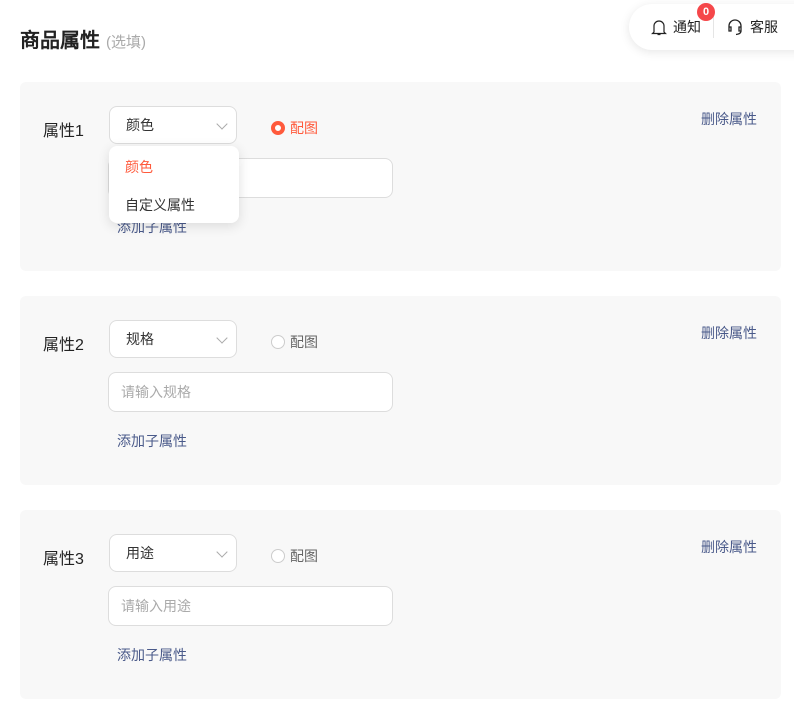  Describe the element at coordinates (60, 41) in the screenshot. I see `title-text: 商品属性` at that location.